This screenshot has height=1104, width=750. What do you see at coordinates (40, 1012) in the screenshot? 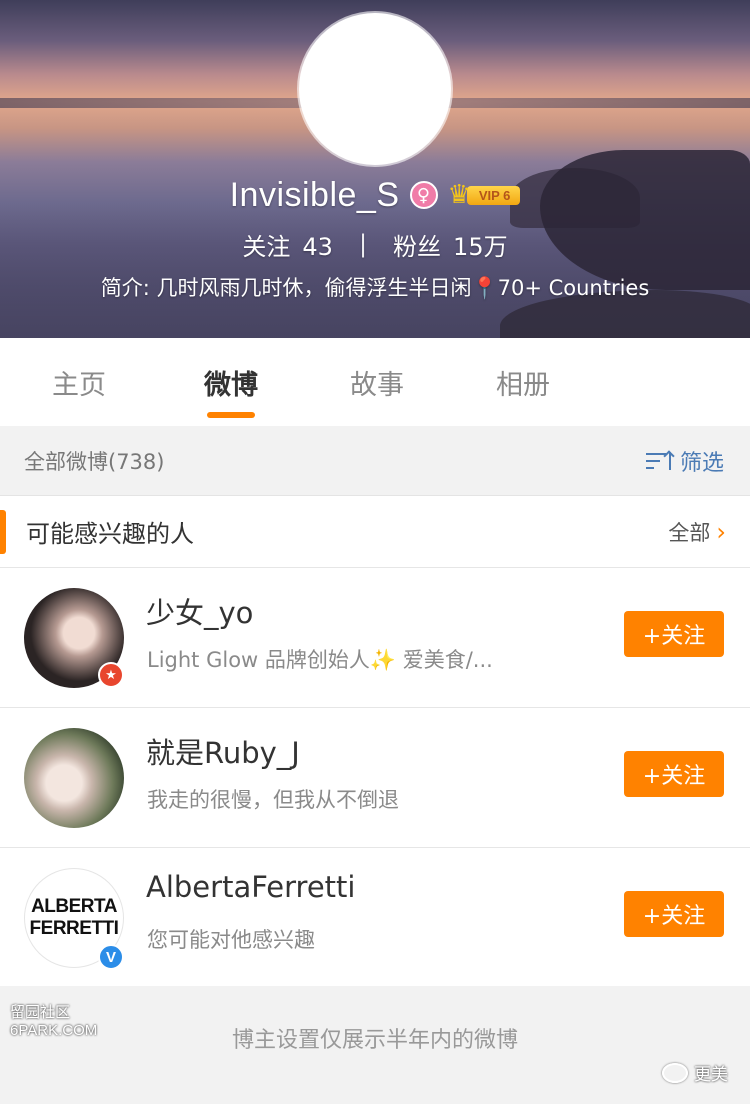
I see `watermark-line: 留园社区` at bounding box center [40, 1012].